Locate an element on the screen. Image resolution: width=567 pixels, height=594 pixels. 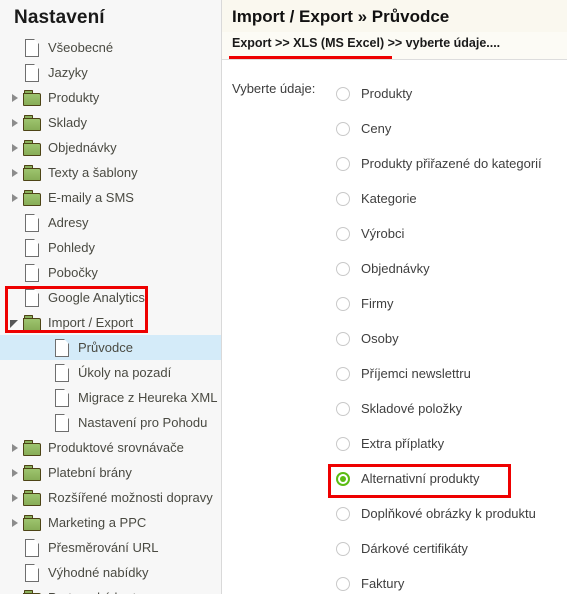
radio-option-label: Příjemci newslettru is located at coordinates (416, 373).